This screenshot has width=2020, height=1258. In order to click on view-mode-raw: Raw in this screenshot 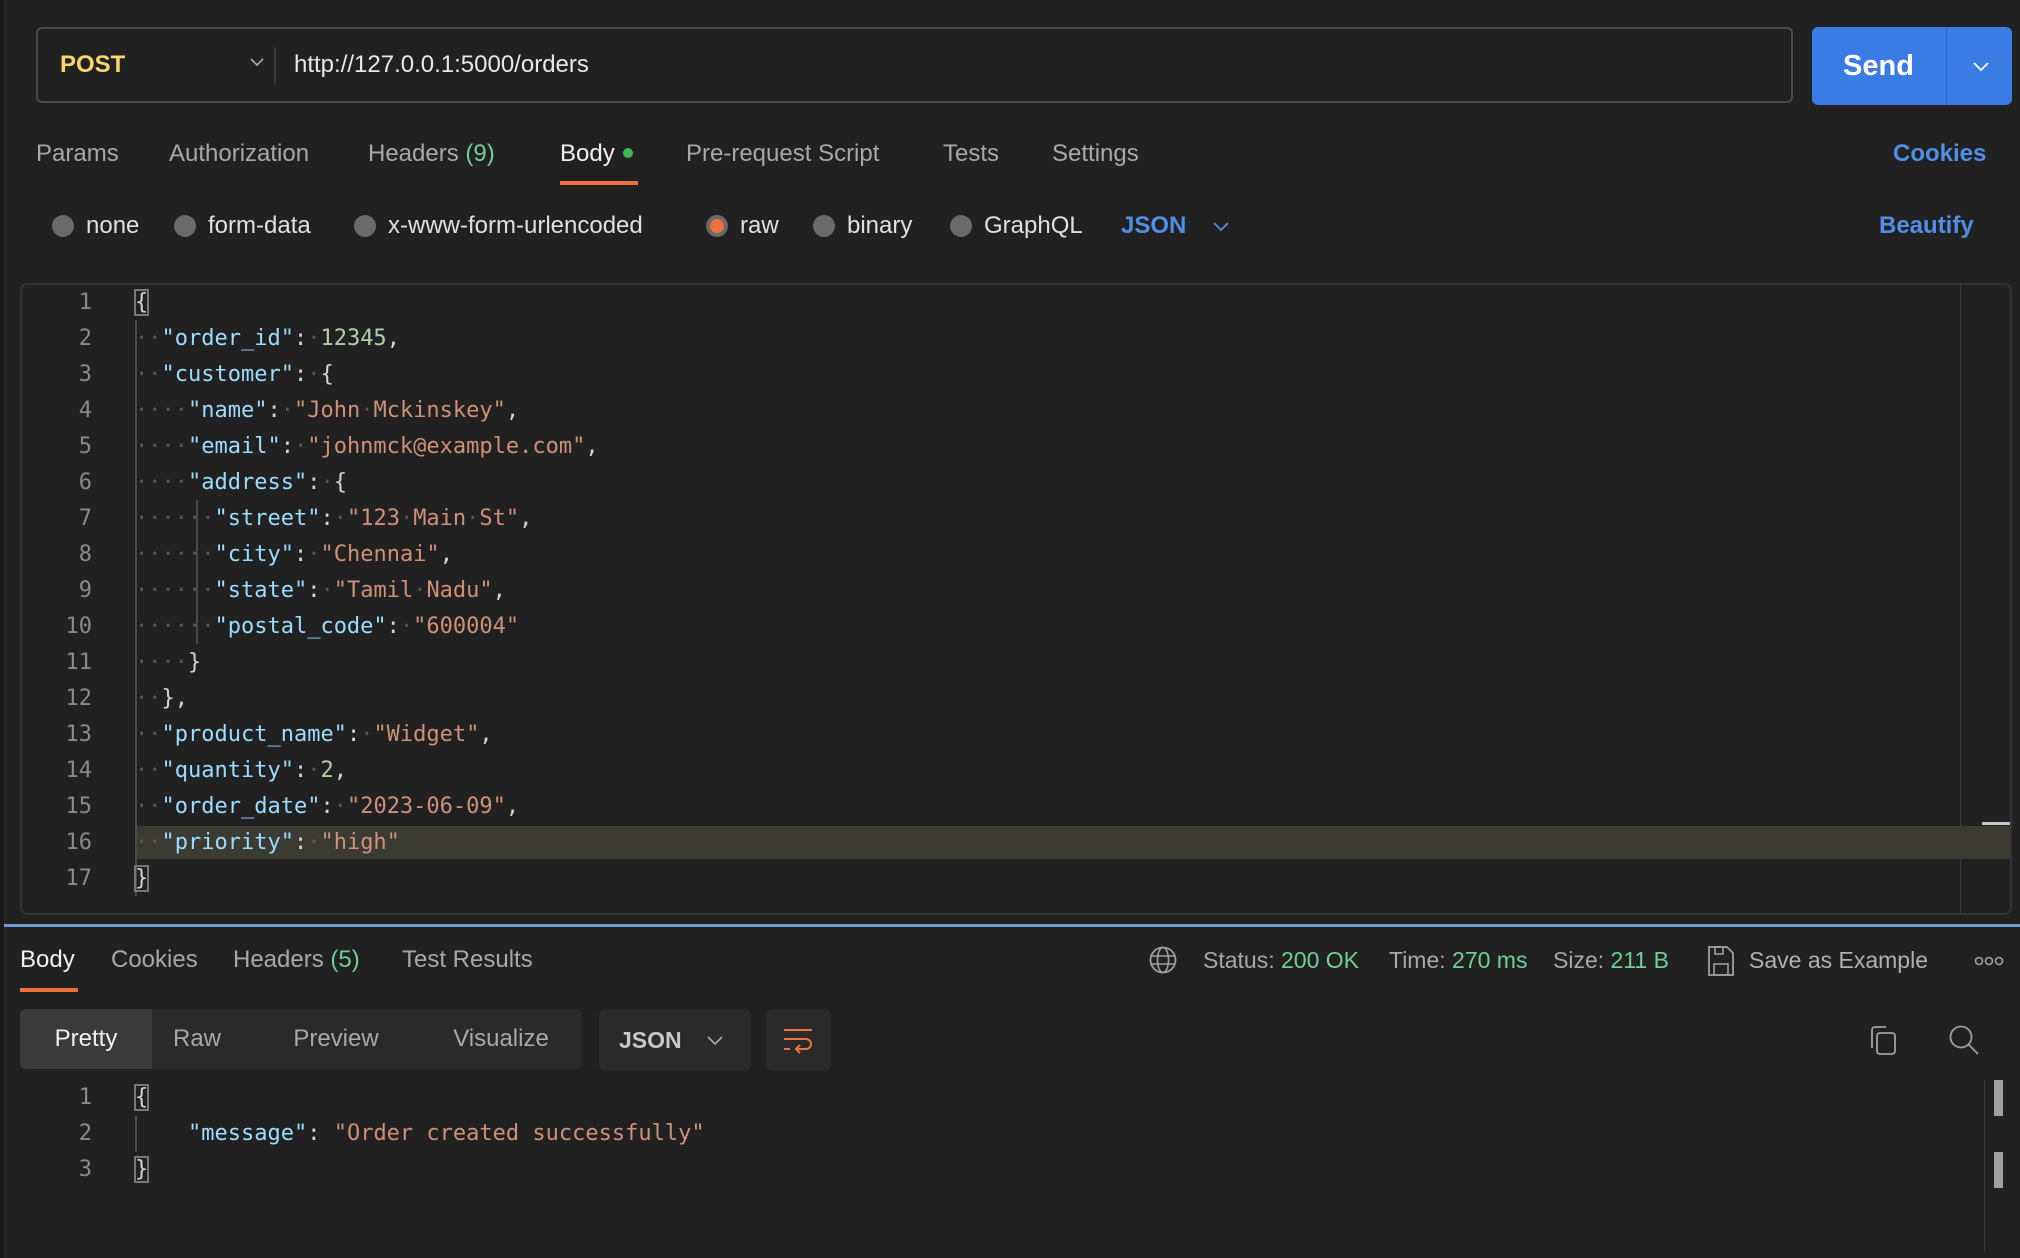, I will do `click(197, 1039)`.